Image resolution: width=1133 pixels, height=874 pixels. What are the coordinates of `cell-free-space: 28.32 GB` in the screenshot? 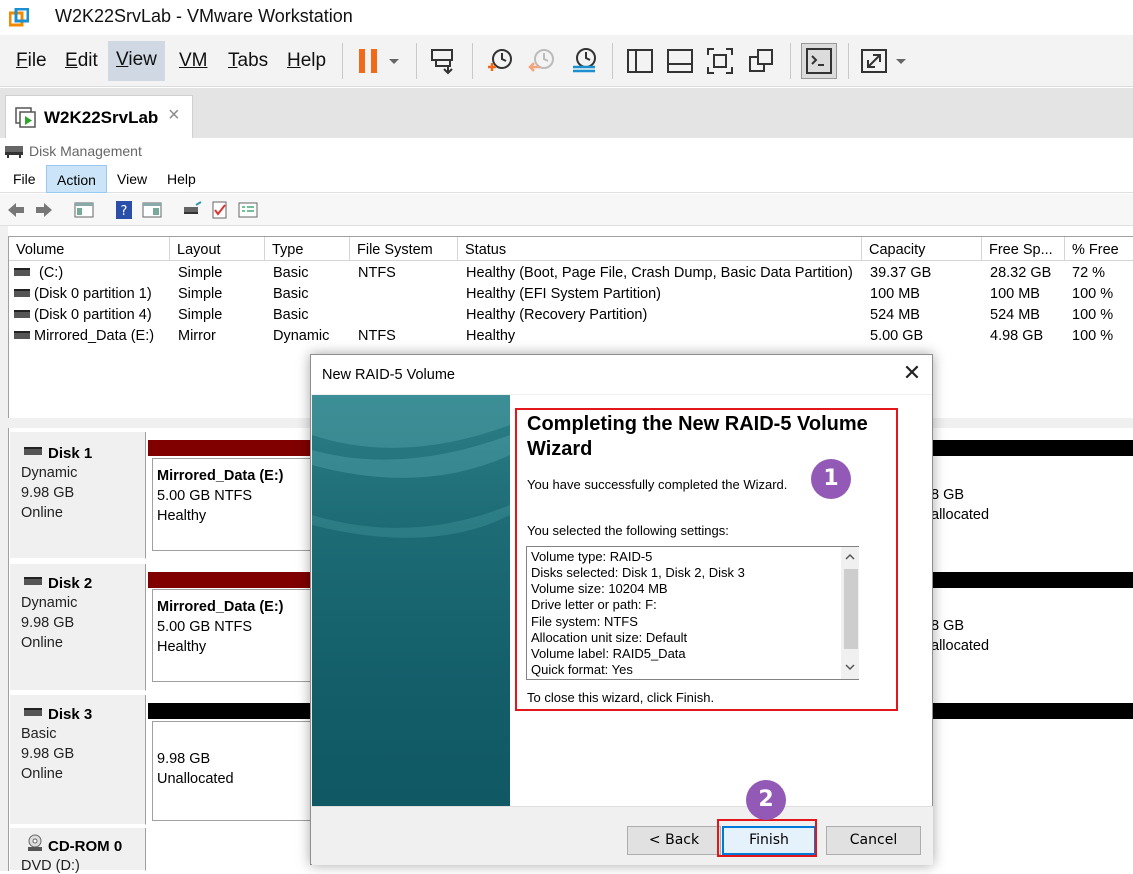 It's located at (1021, 273).